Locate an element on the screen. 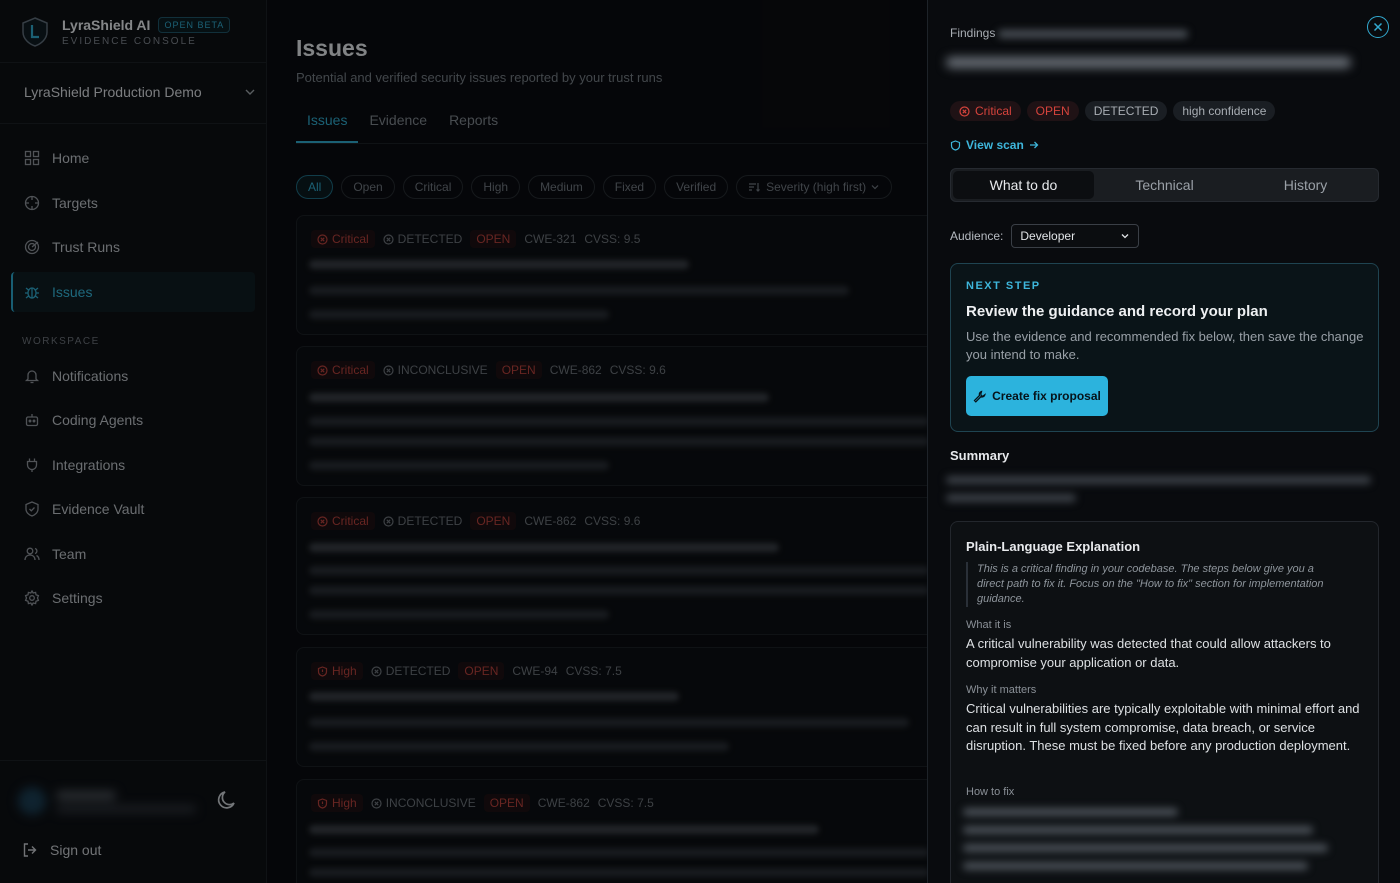 This screenshot has width=1400, height=883. state-badge: OPEN is located at coordinates (1052, 111).